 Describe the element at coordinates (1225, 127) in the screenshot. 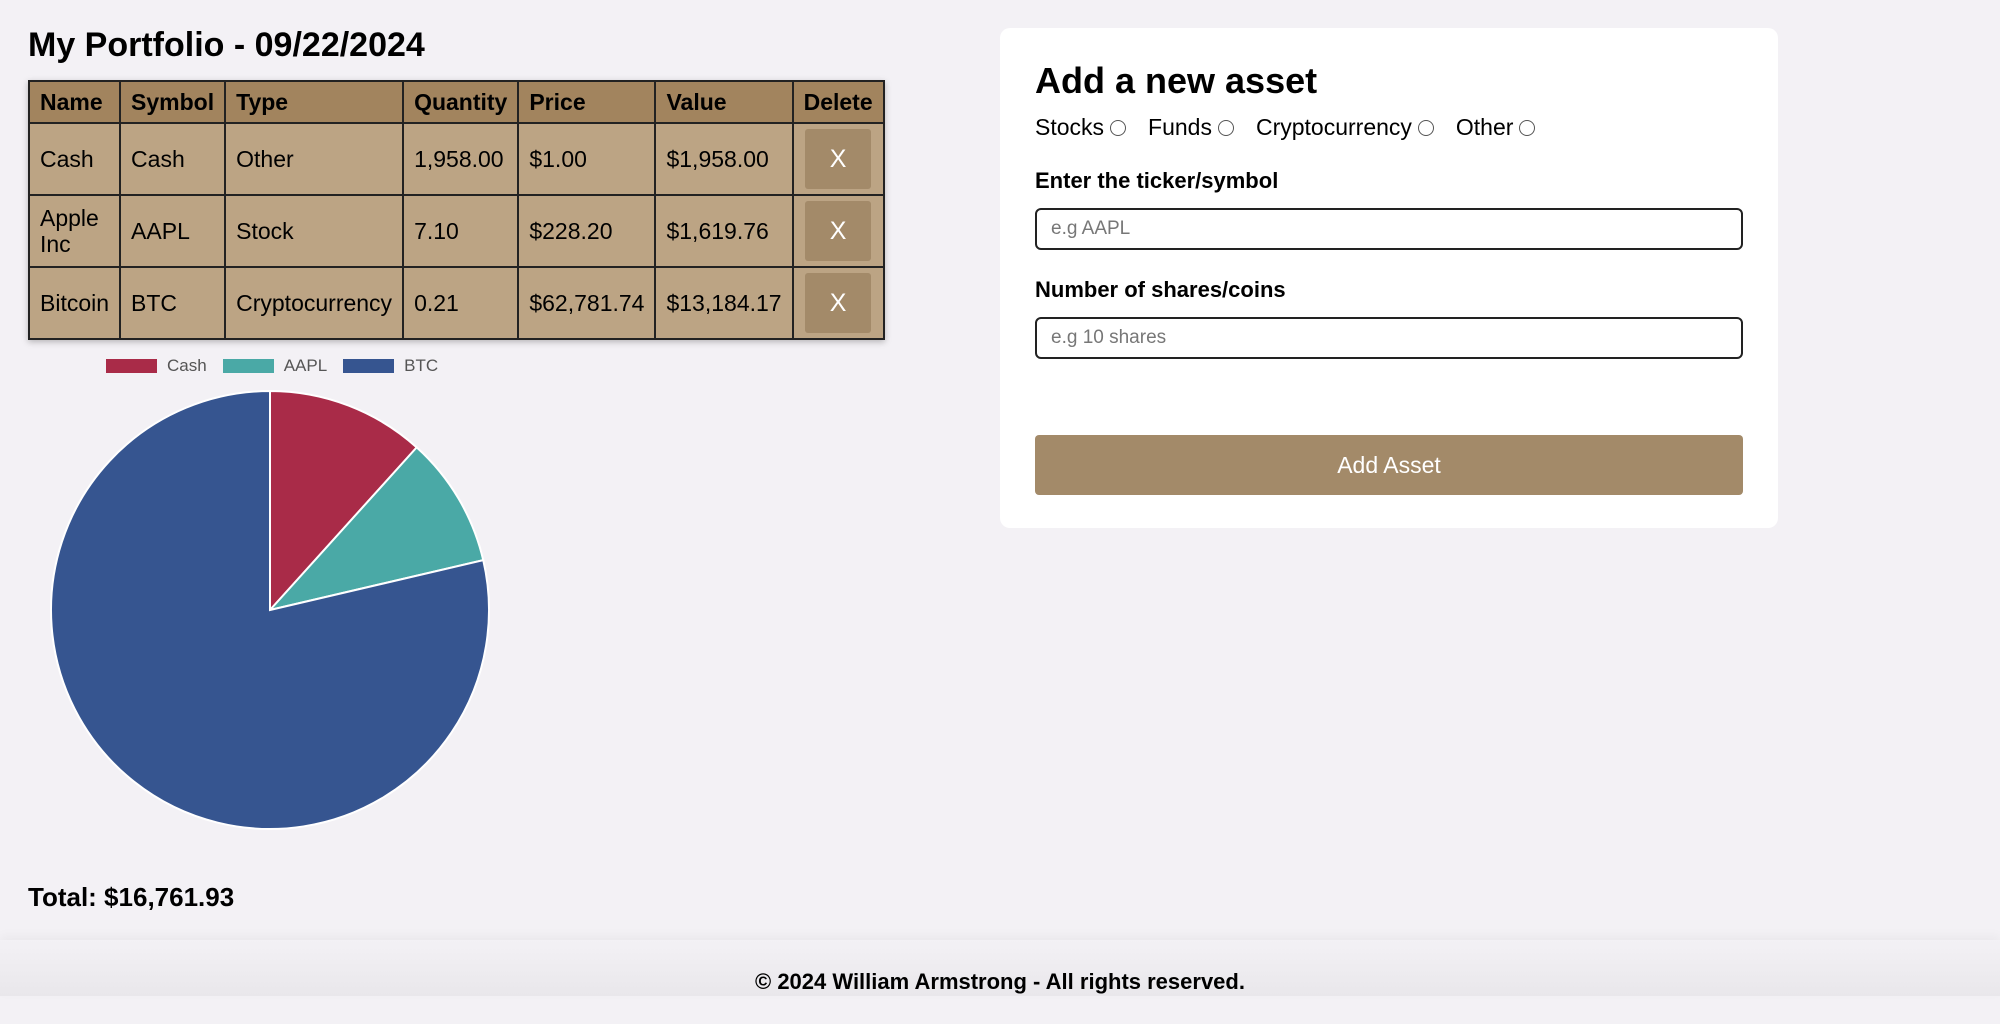

I see `radio-funds` at that location.